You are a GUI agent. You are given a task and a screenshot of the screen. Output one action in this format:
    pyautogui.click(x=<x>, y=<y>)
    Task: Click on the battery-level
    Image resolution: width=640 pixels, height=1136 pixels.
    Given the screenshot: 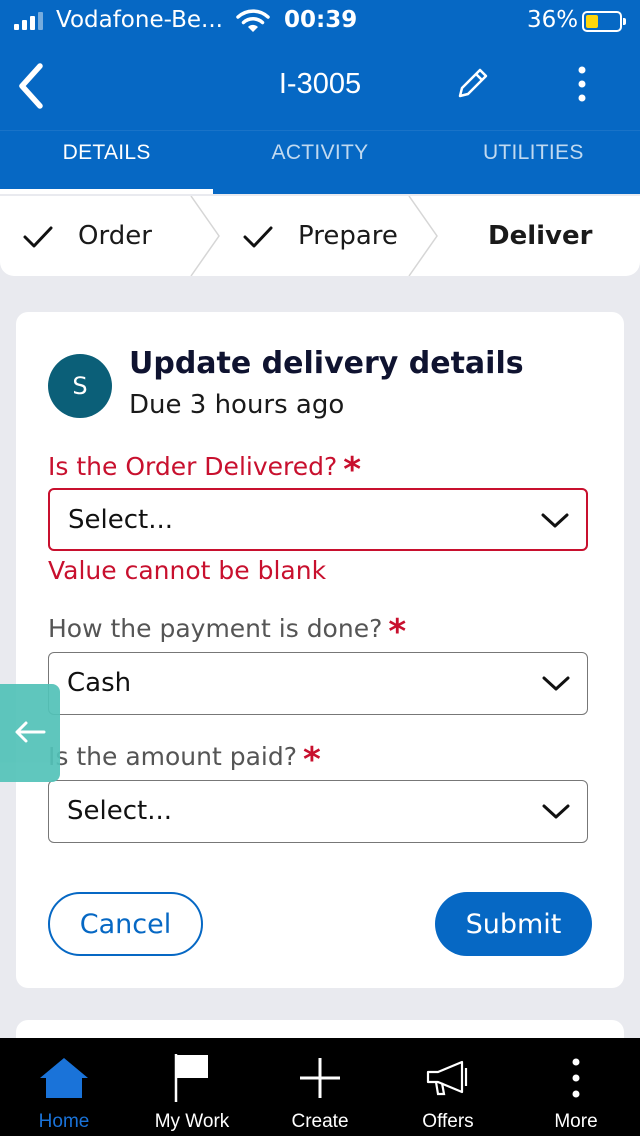 What is the action you would take?
    pyautogui.click(x=592, y=21)
    